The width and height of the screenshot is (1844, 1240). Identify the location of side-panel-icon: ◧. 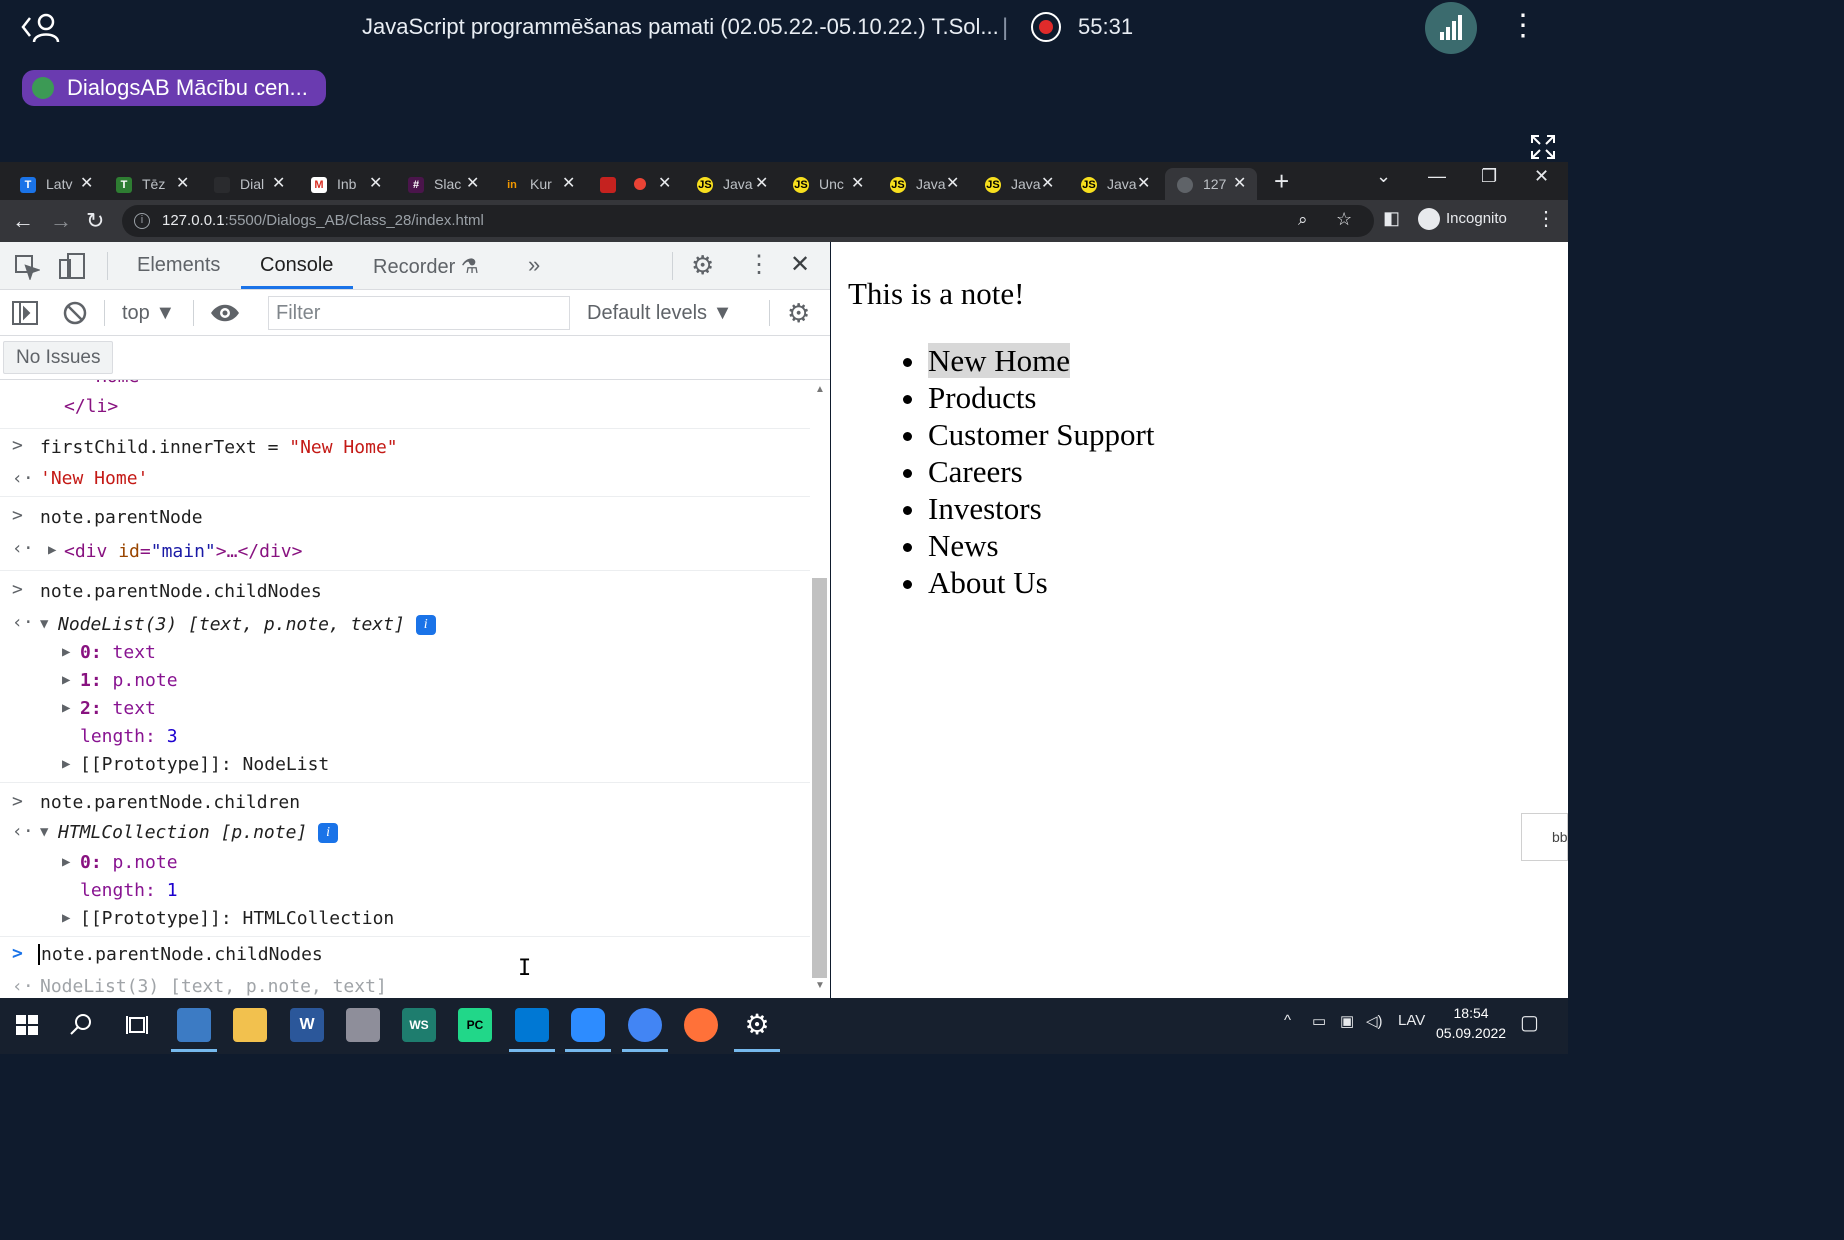
(1391, 218).